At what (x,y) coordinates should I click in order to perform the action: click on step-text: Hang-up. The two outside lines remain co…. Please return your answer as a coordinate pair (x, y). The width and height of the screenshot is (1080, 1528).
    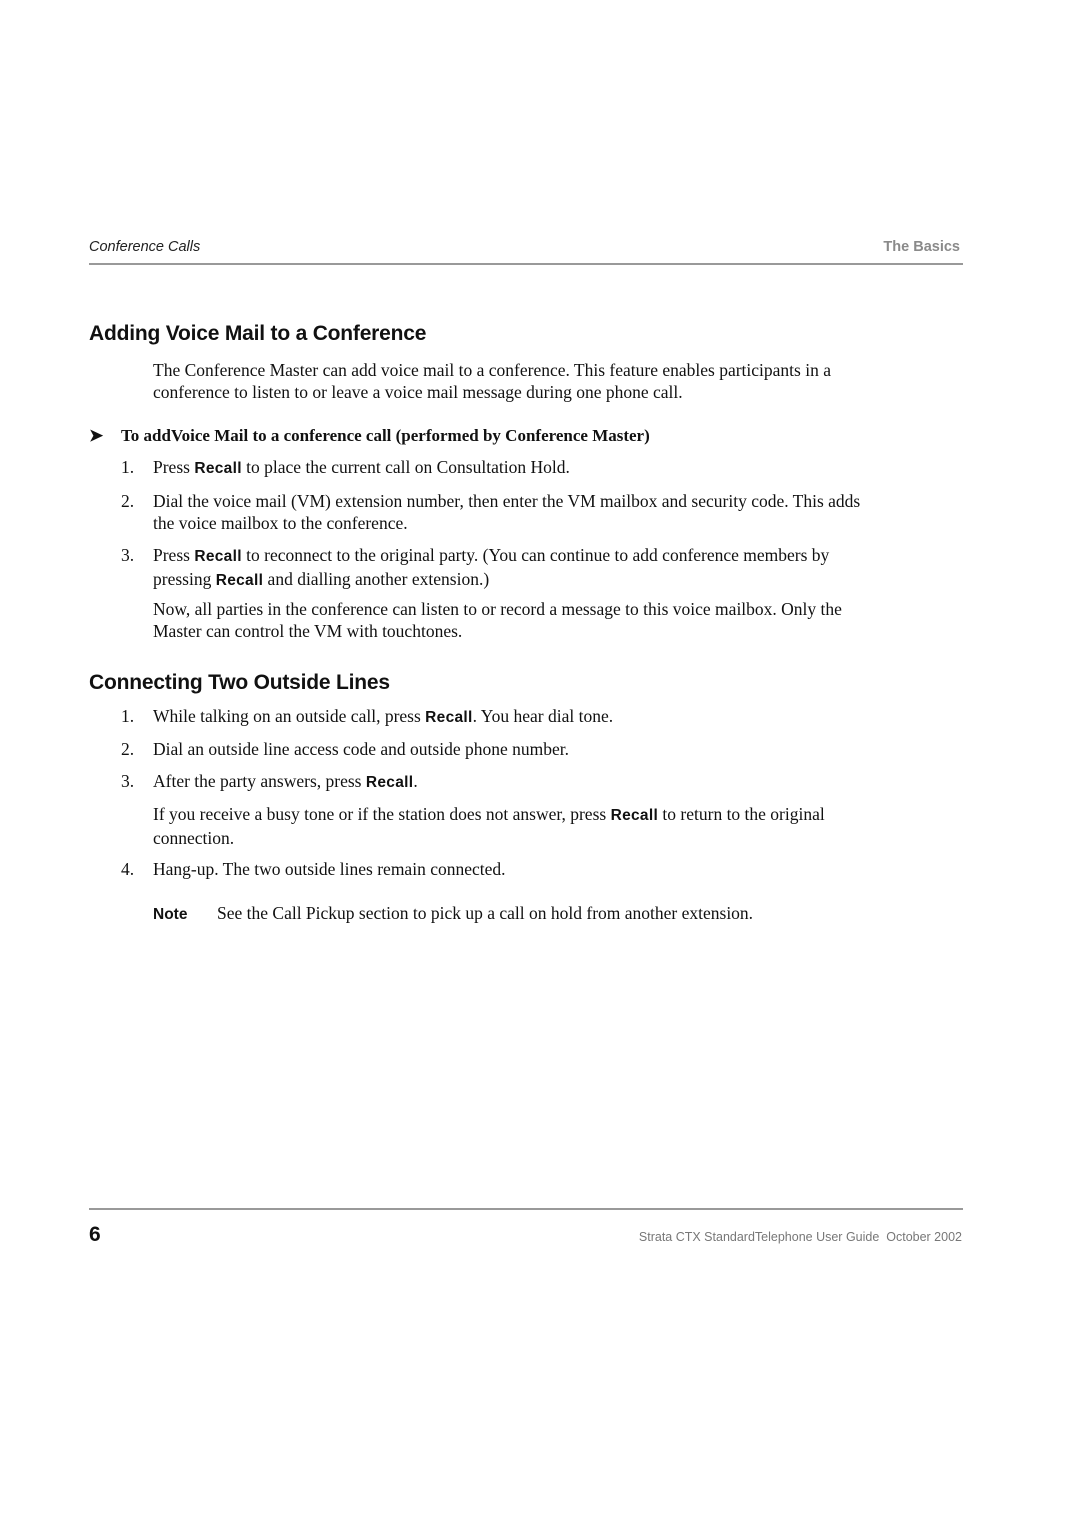
    Looking at the image, I should click on (329, 869).